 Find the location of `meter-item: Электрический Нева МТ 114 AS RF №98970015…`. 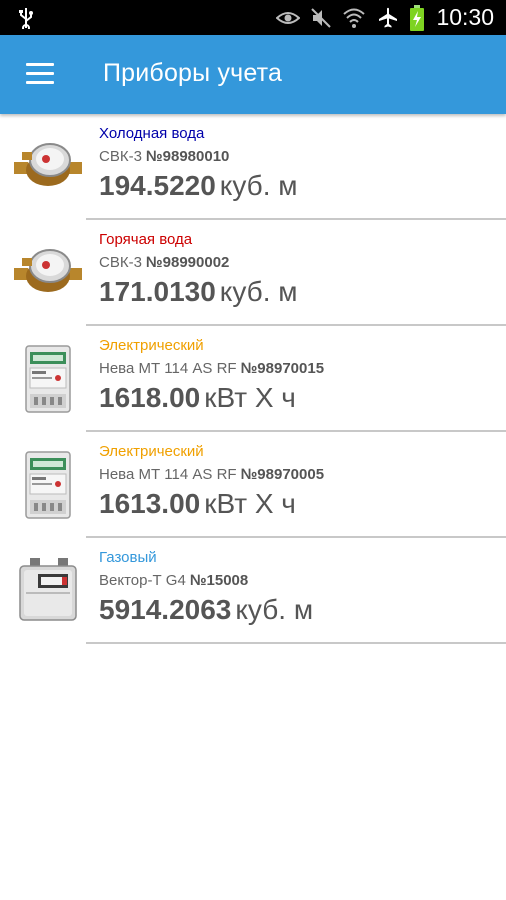

meter-item: Электрический Нева МТ 114 AS RF №98970015… is located at coordinates (253, 379).